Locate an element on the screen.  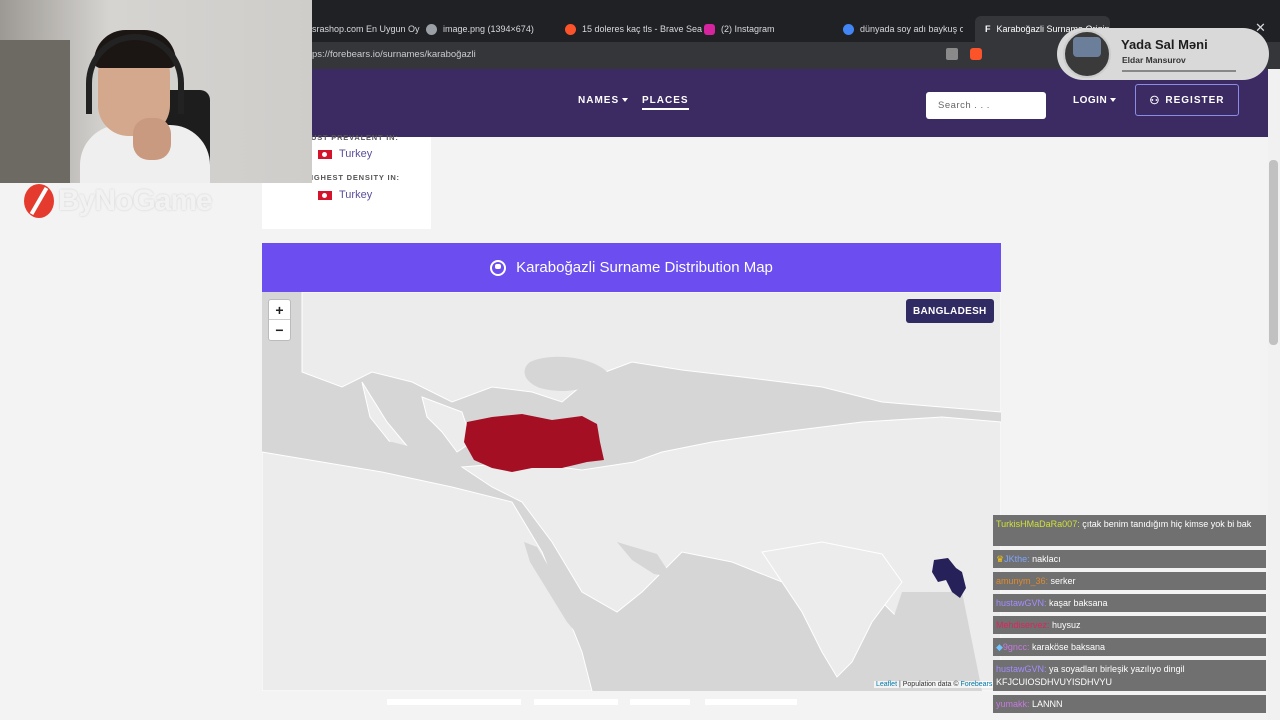
forebears-link: Forebears is located at coordinates (976, 684).